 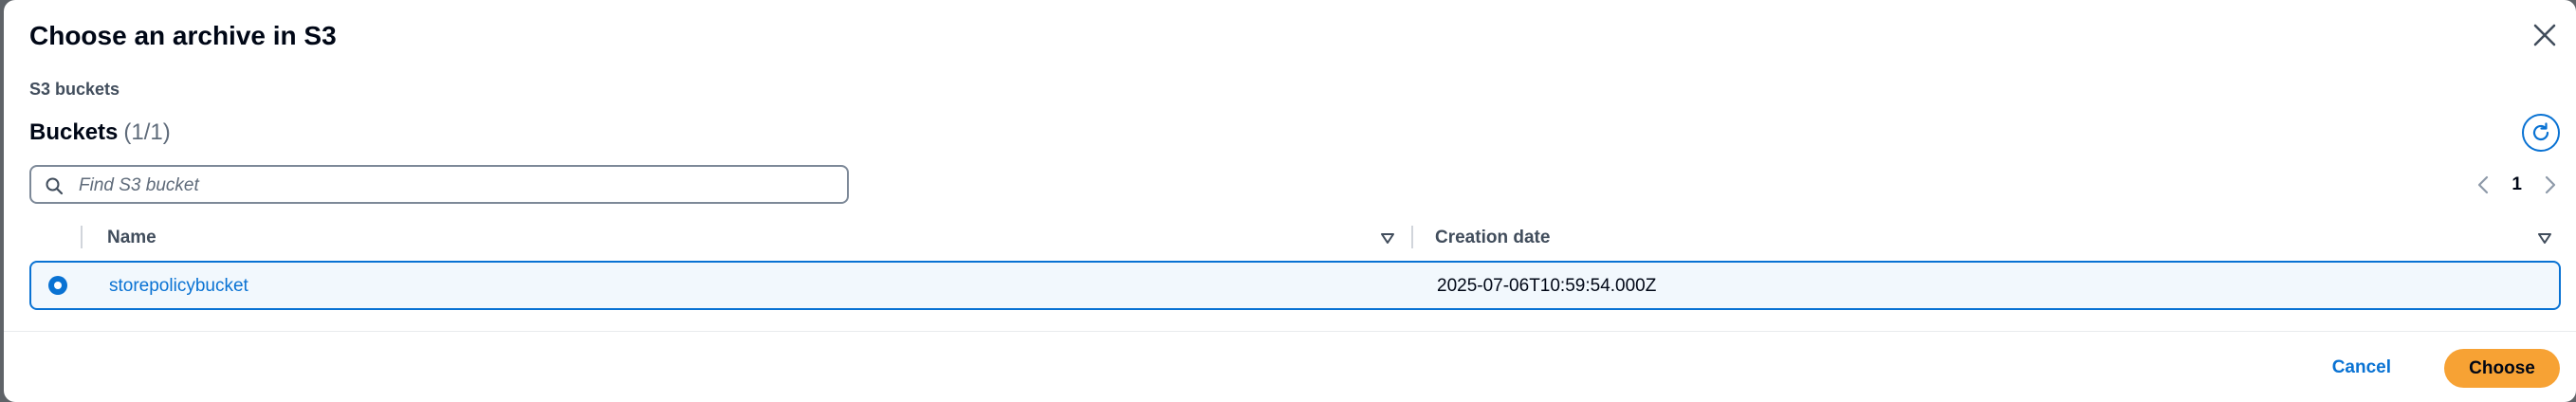 I want to click on chevron-left-icon, so click(x=2483, y=184).